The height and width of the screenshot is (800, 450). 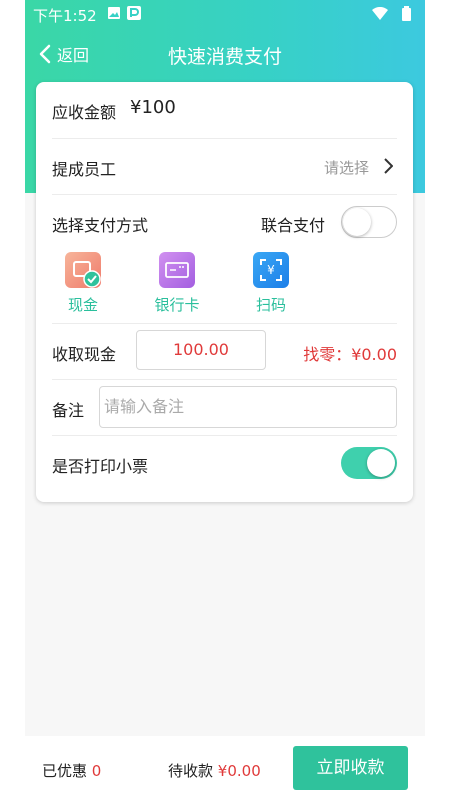 I want to click on status-time: 下午1:52, so click(x=65, y=16).